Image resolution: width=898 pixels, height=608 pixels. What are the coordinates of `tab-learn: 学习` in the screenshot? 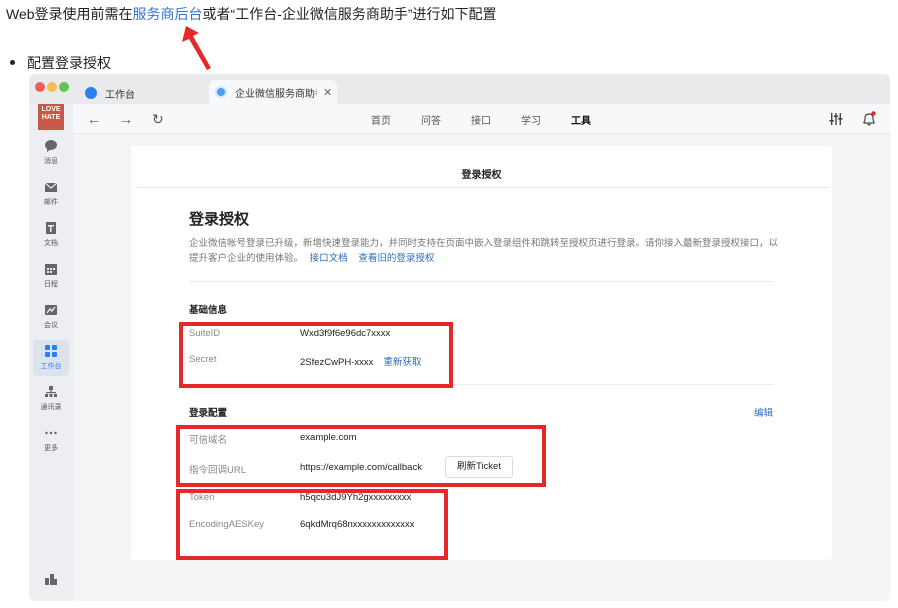 It's located at (531, 119).